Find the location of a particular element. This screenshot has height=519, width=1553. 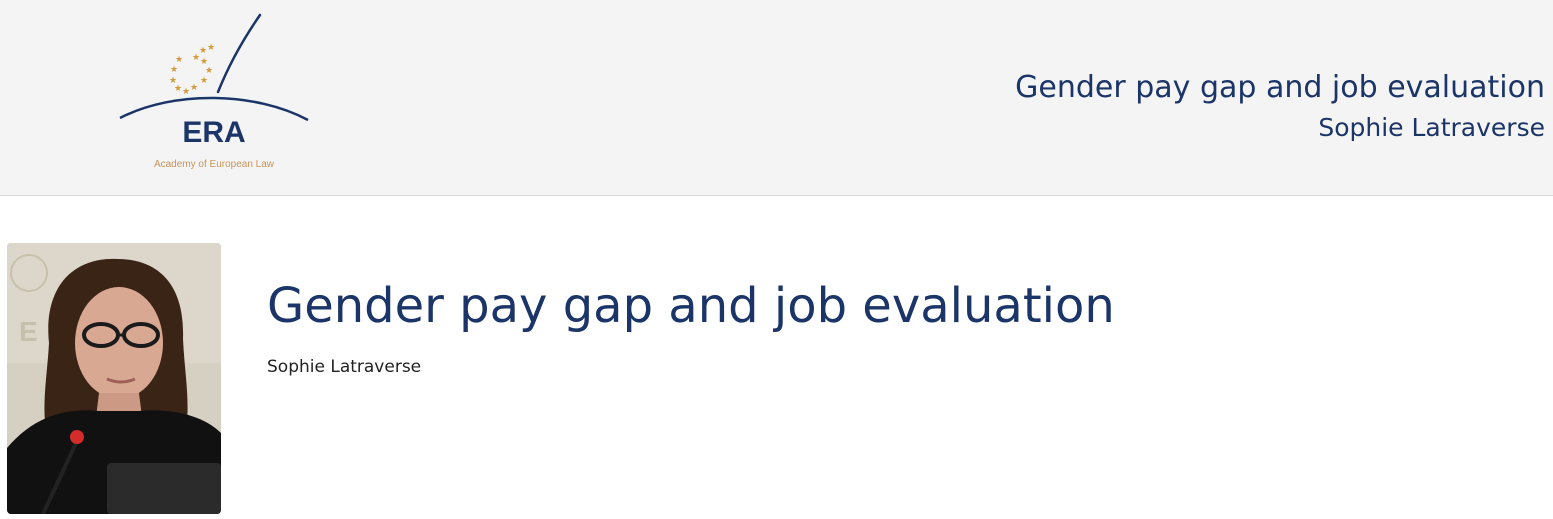

header-subtitle: Sophie Latraverse is located at coordinates (1431, 127).